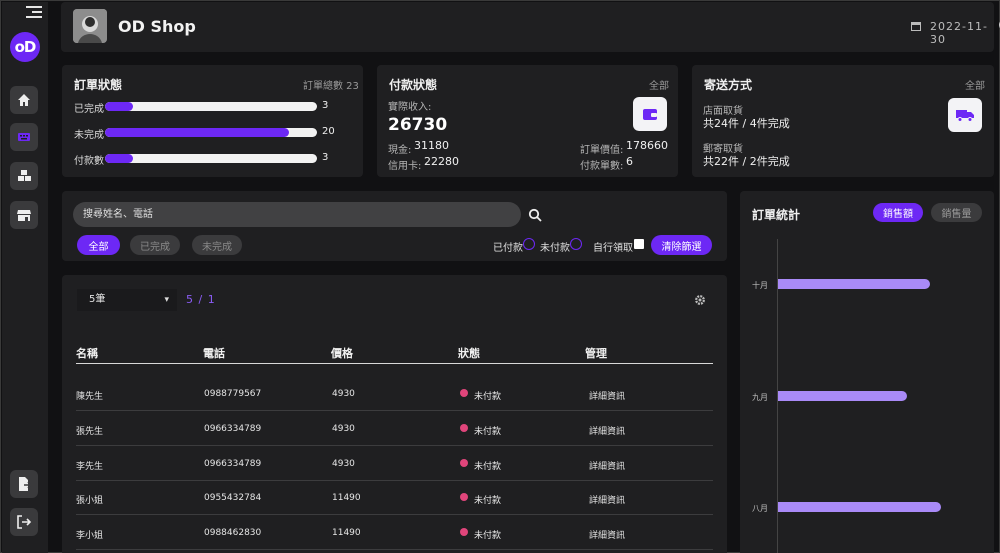  What do you see at coordinates (746, 123) in the screenshot?
I see `store-pickup-value: 共24件 / 4件完成` at bounding box center [746, 123].